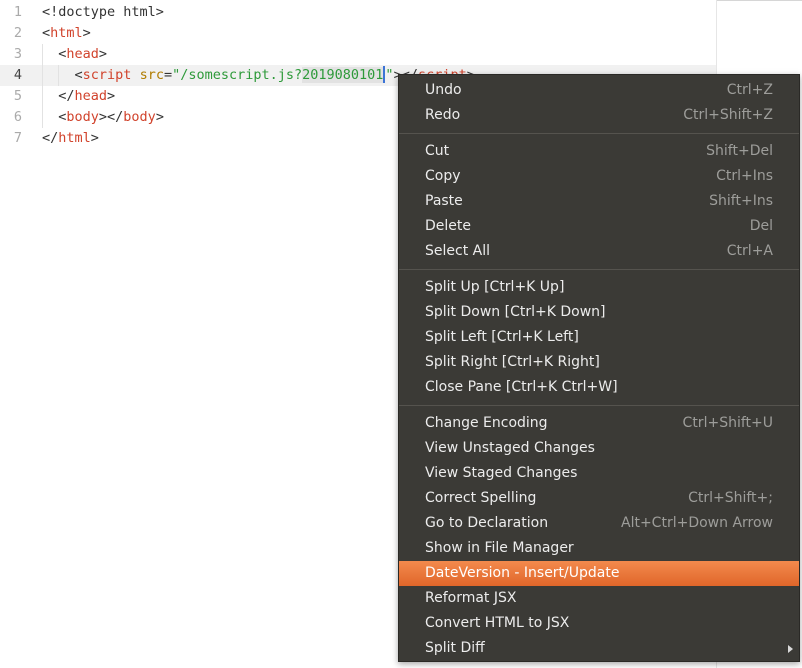 This screenshot has height=668, width=802. I want to click on menu-item-select-all: Select All Ctrl+A, so click(599, 251).